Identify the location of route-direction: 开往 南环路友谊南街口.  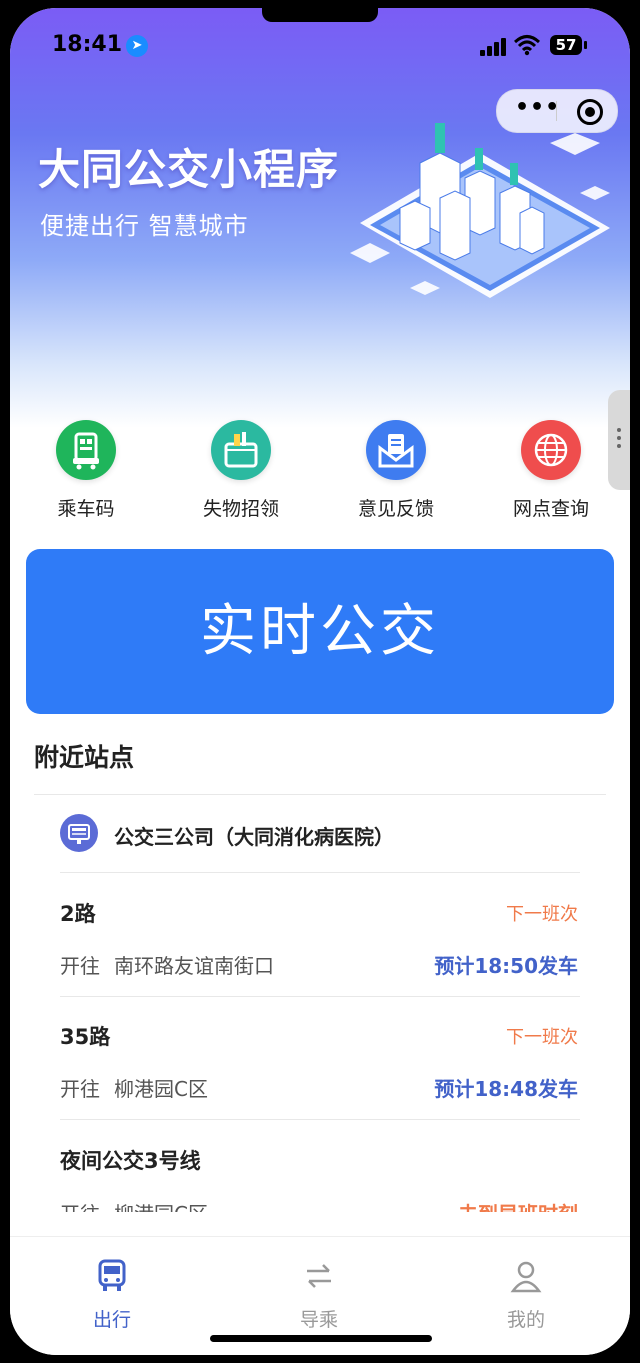
(167, 964).